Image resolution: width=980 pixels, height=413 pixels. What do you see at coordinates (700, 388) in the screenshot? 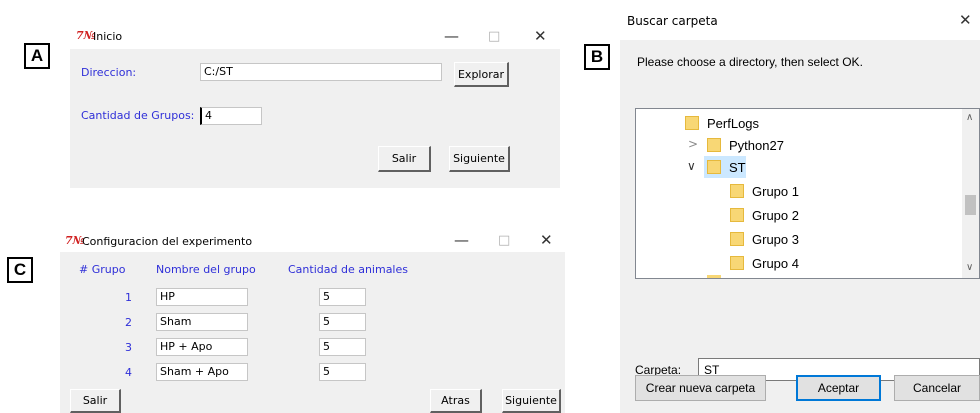
I see `crear-nueva-carpeta-button: Crear nueva carpeta` at bounding box center [700, 388].